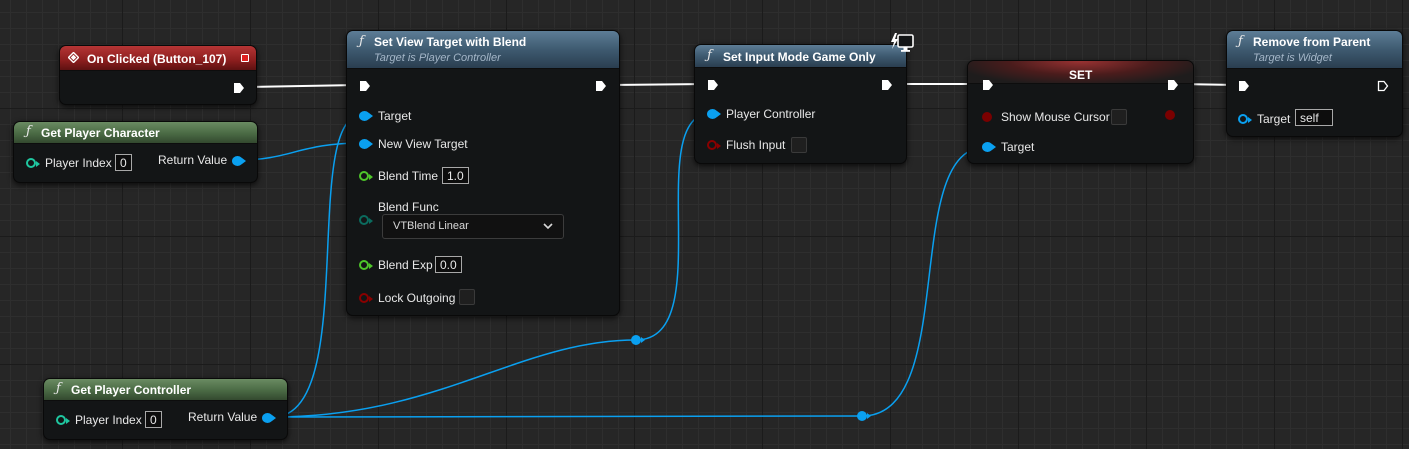 This screenshot has width=1409, height=449. What do you see at coordinates (366, 144) in the screenshot?
I see `new-view-target-pin` at bounding box center [366, 144].